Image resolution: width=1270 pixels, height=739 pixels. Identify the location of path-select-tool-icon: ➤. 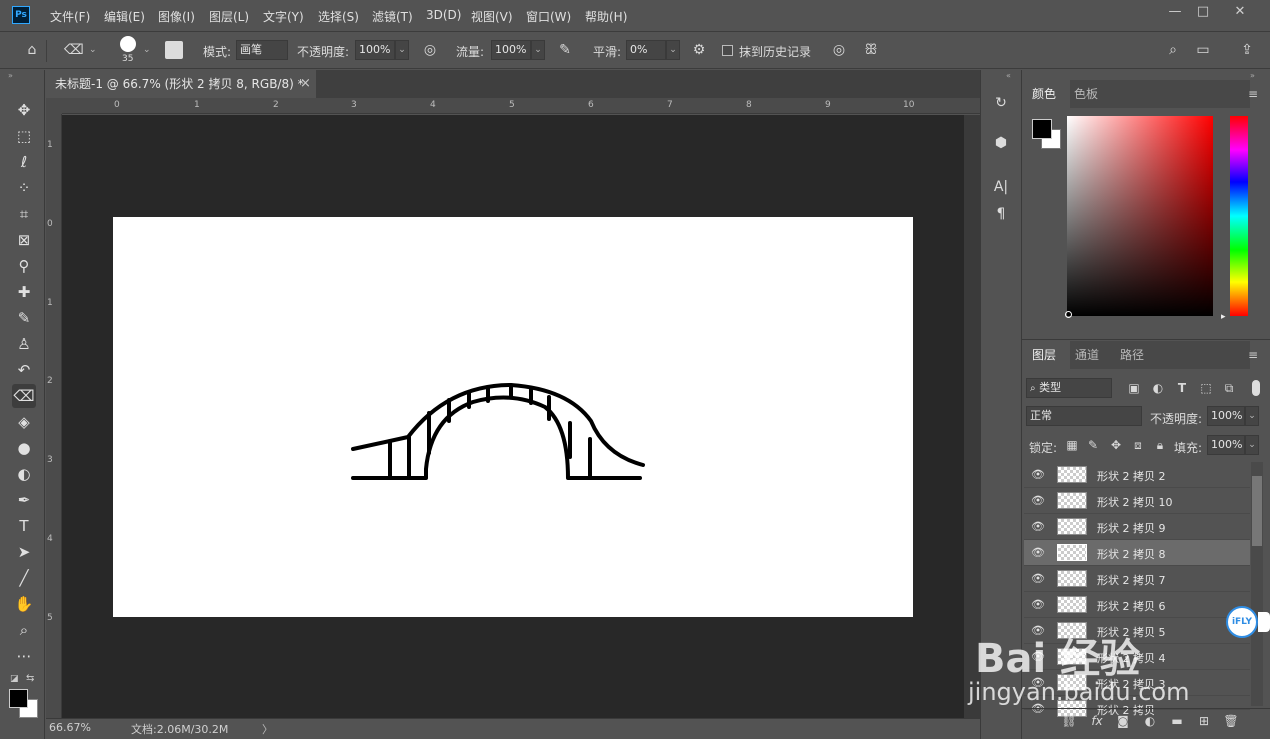
(24, 552).